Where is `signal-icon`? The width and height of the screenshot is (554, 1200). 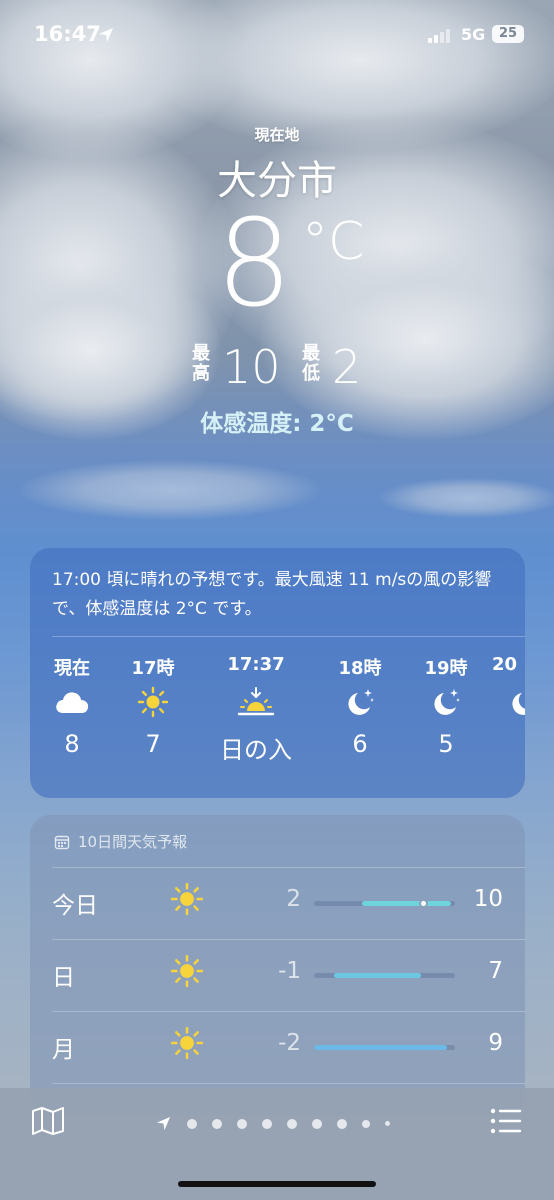 signal-icon is located at coordinates (441, 35).